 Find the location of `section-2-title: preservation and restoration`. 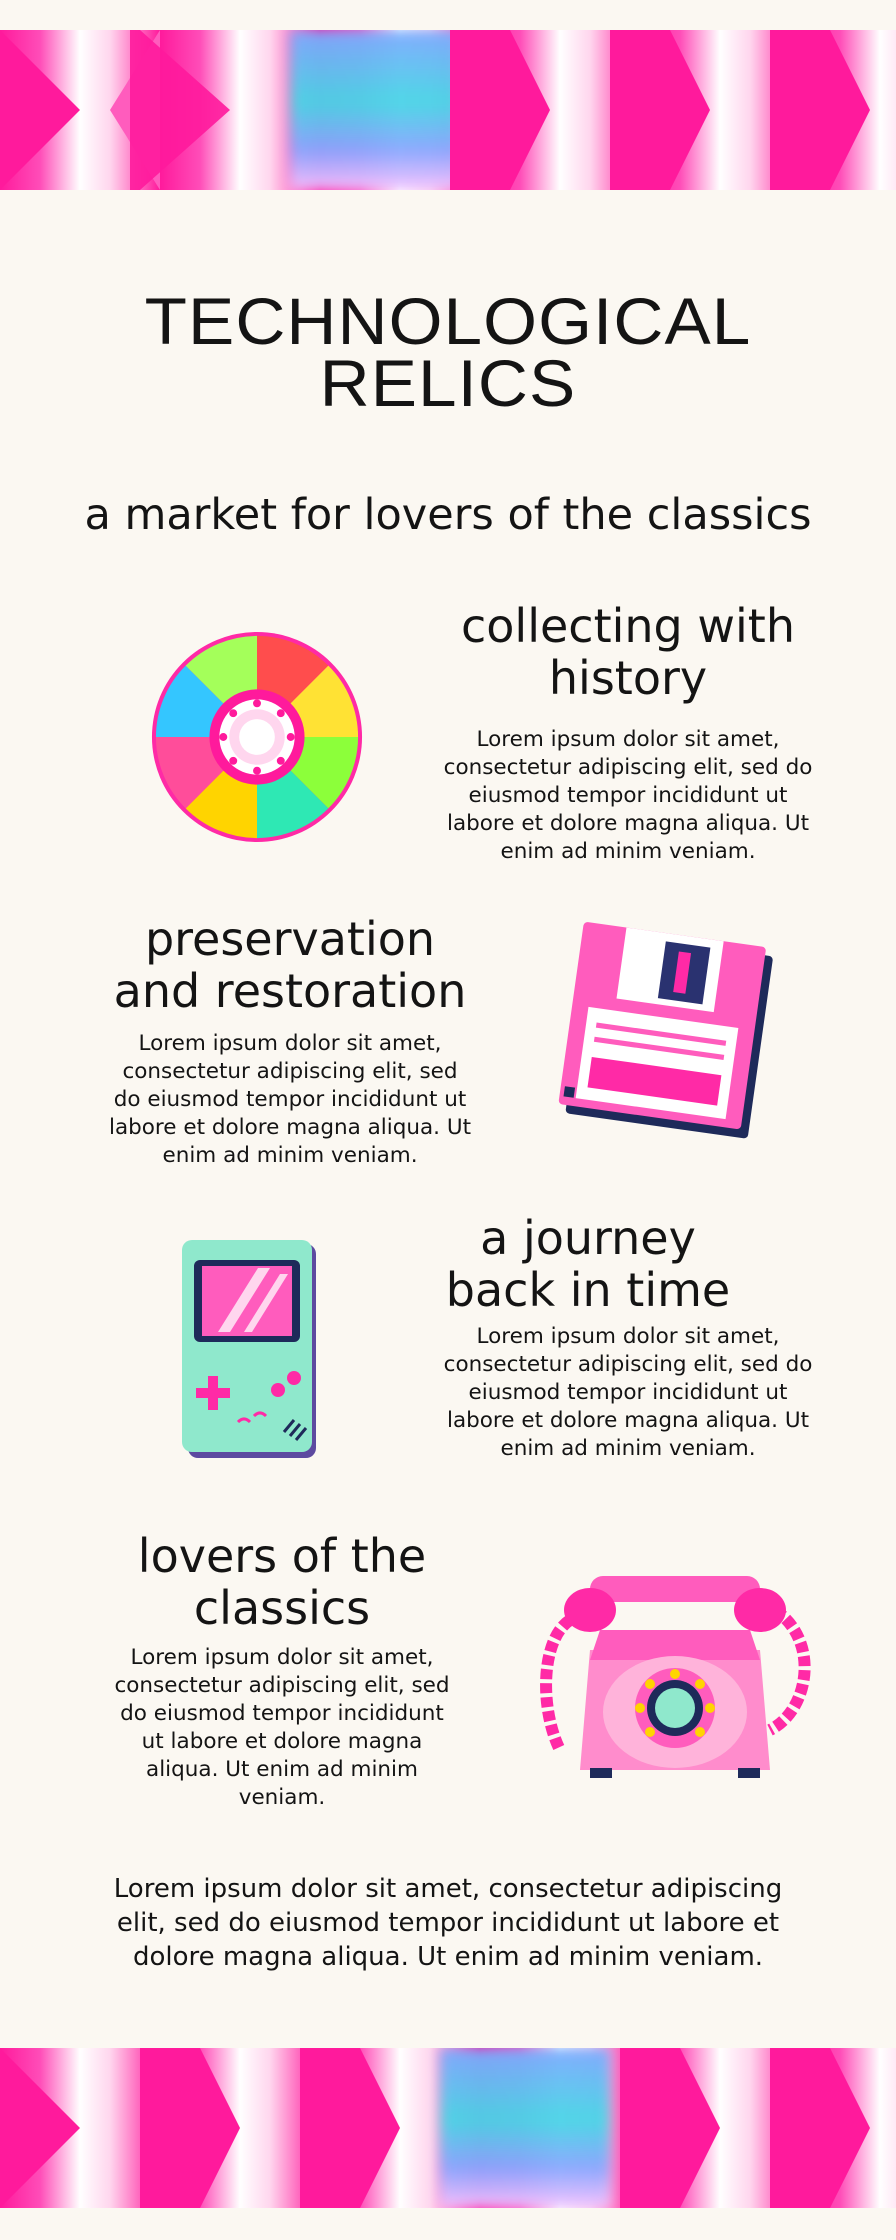

section-2-title: preservation and restoration is located at coordinates (290, 965).